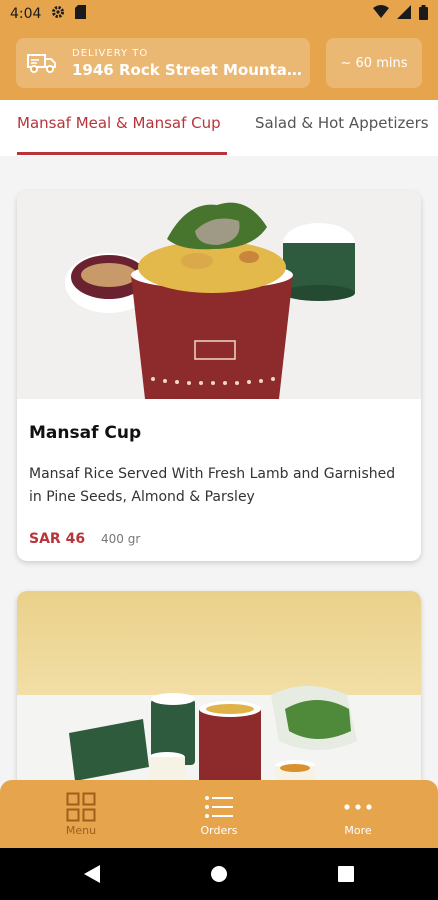  I want to click on bottom-navigation: Menu Orders More, so click(219, 814).